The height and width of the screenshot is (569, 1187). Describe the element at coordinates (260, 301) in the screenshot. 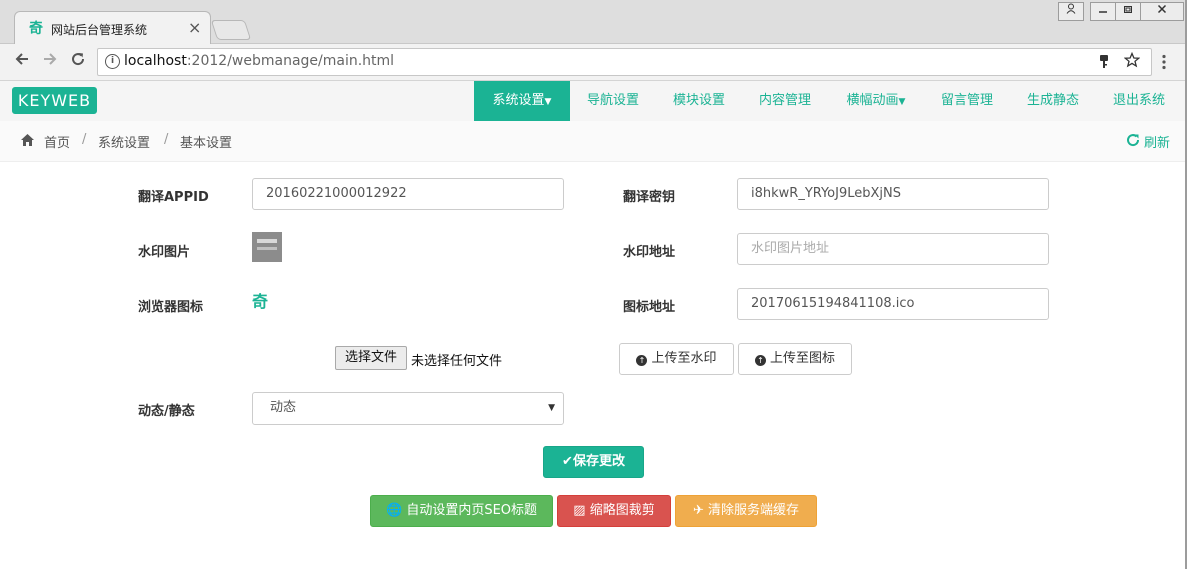

I see `favicon-preview-icon: 奇` at that location.